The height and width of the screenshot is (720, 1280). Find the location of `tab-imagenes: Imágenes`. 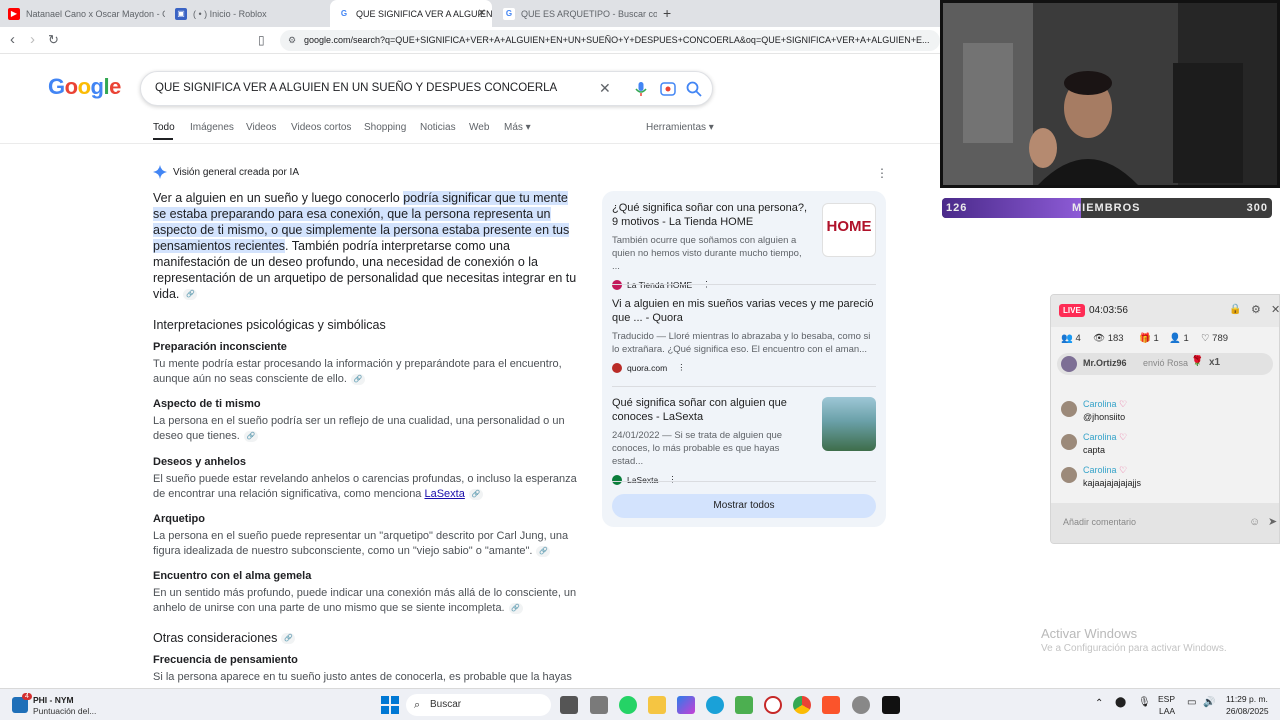

tab-imagenes: Imágenes is located at coordinates (212, 127).